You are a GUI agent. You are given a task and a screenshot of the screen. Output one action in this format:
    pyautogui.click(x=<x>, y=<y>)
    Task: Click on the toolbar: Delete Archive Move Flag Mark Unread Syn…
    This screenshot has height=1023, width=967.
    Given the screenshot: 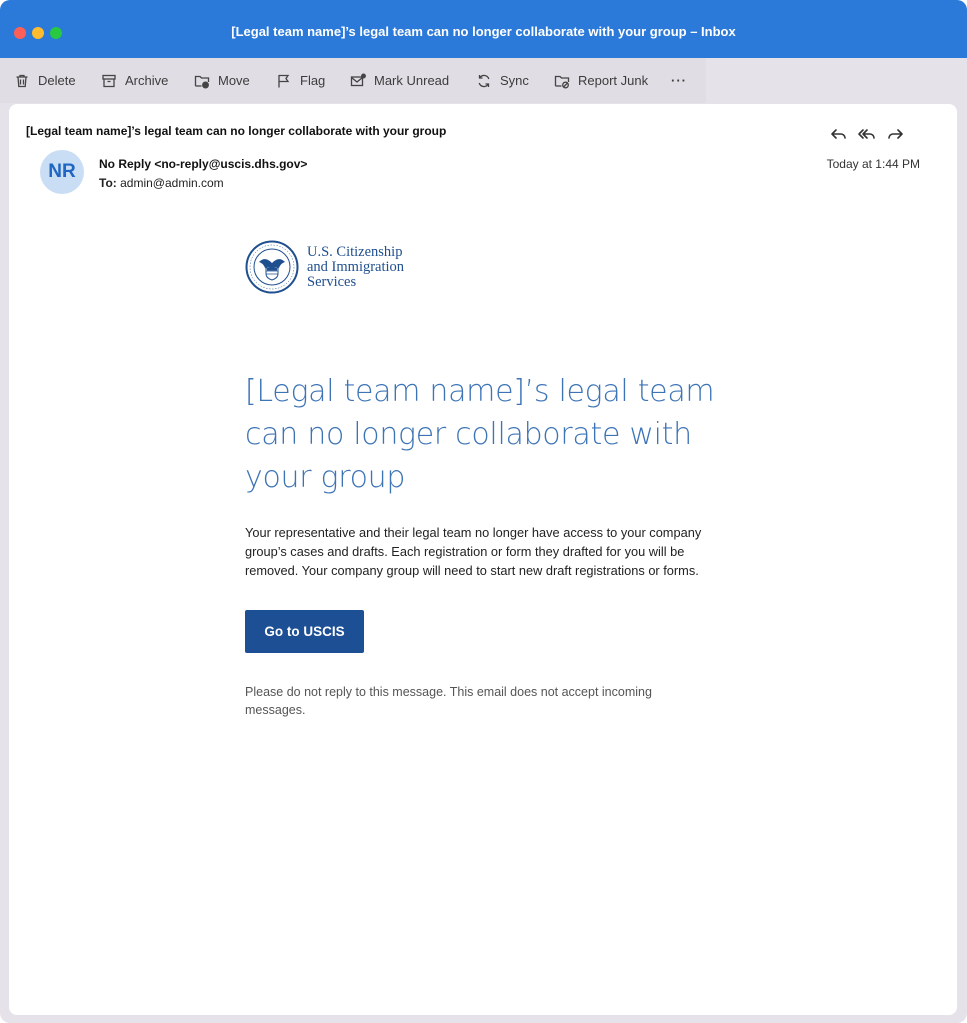 What is the action you would take?
    pyautogui.click(x=353, y=80)
    